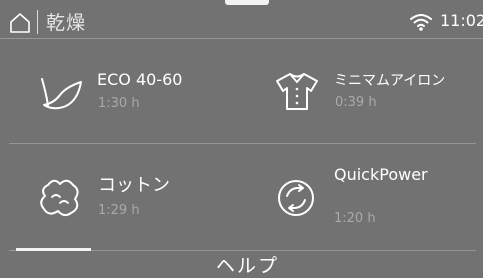 This screenshot has height=278, width=483. What do you see at coordinates (461, 20) in the screenshot?
I see `clock: 11:02` at bounding box center [461, 20].